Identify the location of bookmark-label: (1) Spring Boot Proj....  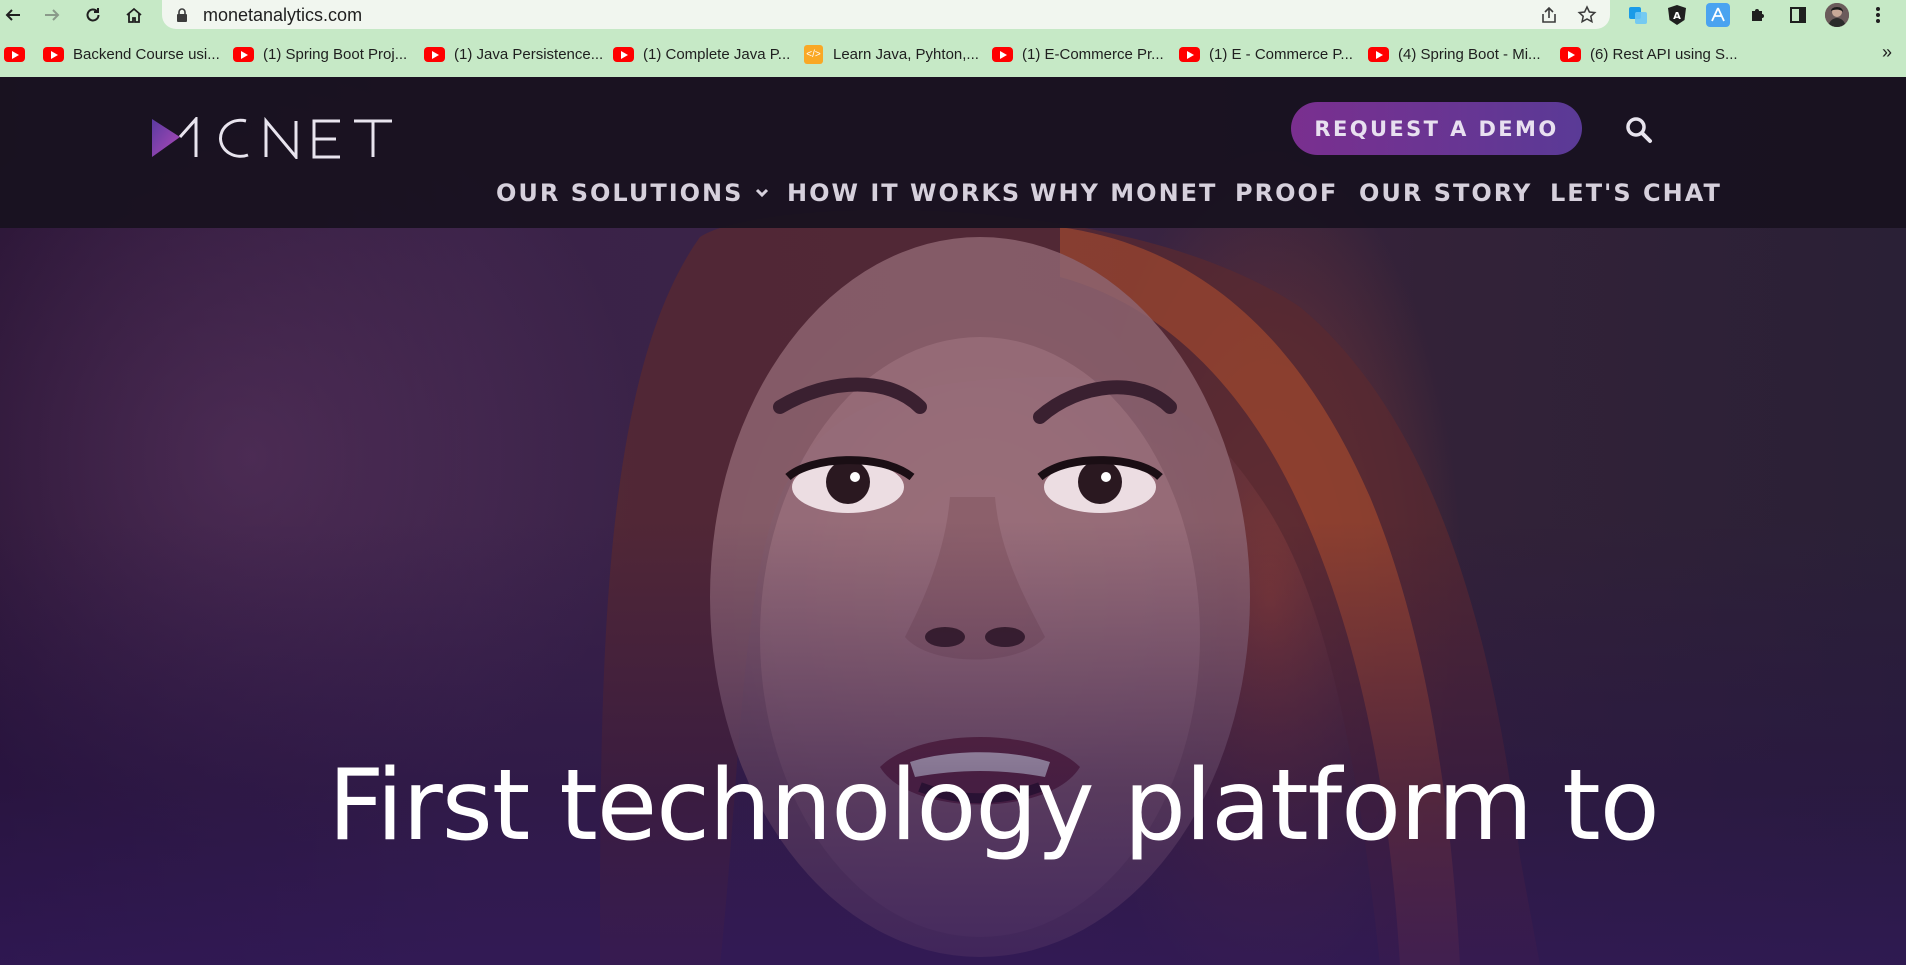
(335, 54).